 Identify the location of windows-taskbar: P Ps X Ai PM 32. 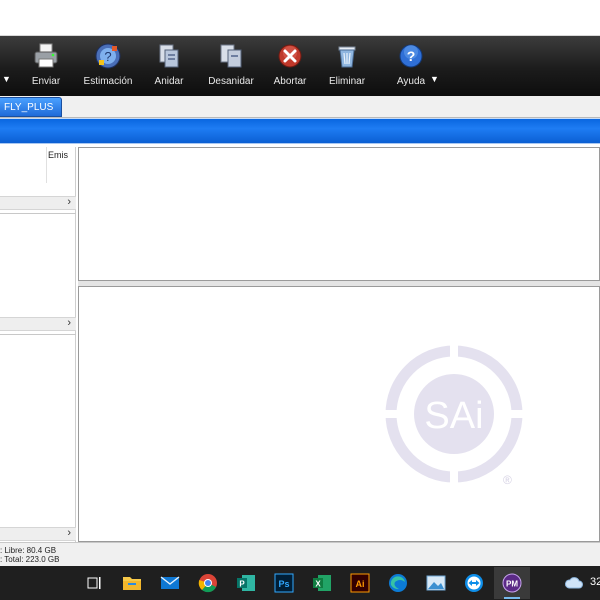
(300, 583).